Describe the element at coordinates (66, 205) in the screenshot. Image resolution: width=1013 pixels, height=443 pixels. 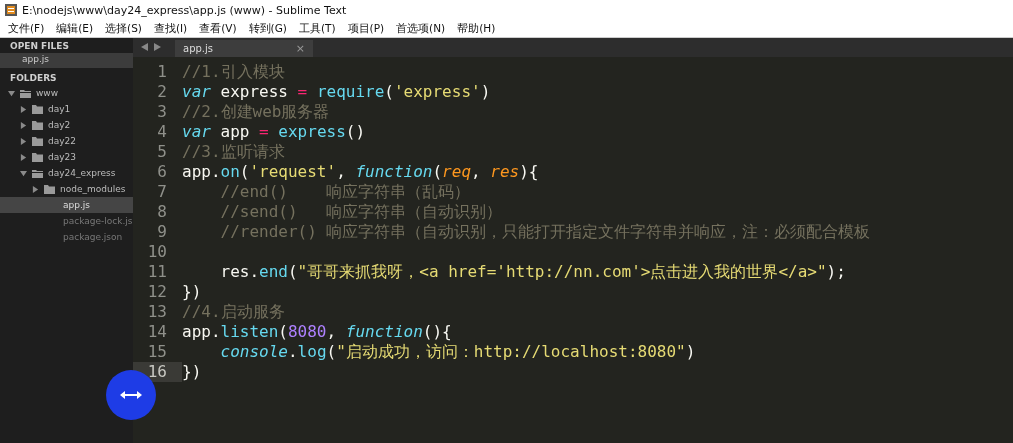
I see `file-item: app.js` at that location.